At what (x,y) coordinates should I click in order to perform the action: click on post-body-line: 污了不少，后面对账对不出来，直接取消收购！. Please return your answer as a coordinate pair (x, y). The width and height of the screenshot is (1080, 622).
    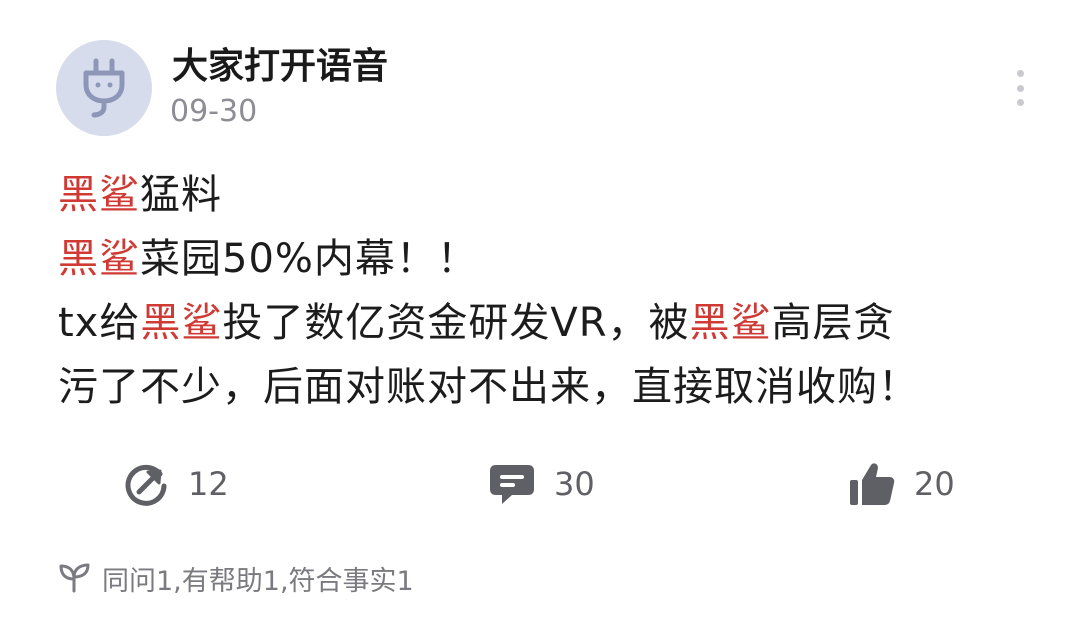
    Looking at the image, I should click on (548, 387).